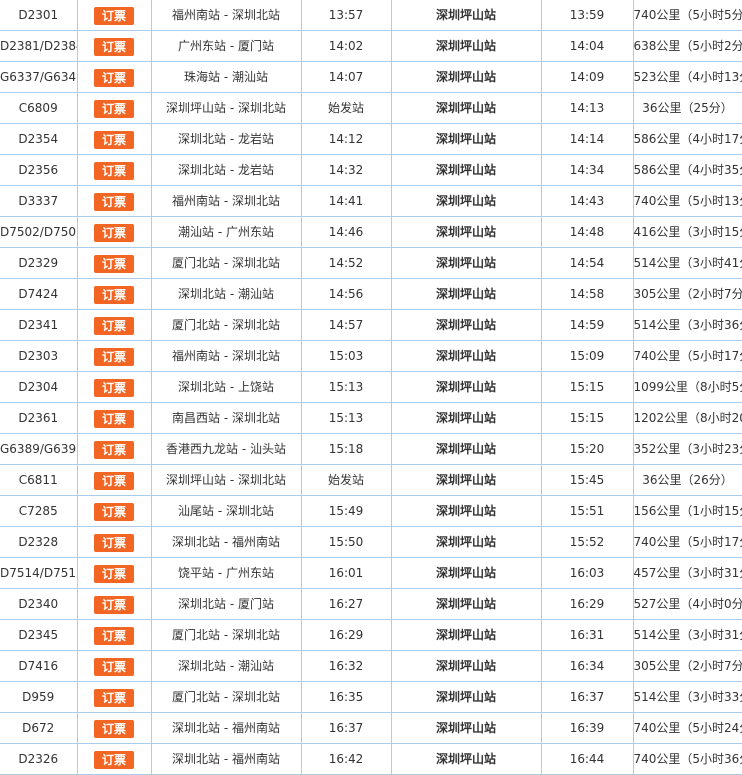 Image resolution: width=742 pixels, height=775 pixels. What do you see at coordinates (346, 263) in the screenshot?
I see `arrival-time: 14:52` at bounding box center [346, 263].